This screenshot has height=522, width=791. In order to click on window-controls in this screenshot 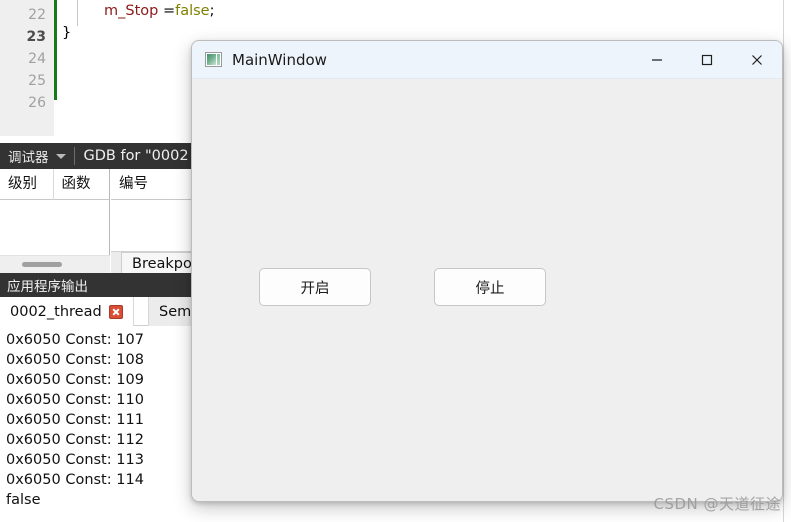, I will do `click(707, 60)`.